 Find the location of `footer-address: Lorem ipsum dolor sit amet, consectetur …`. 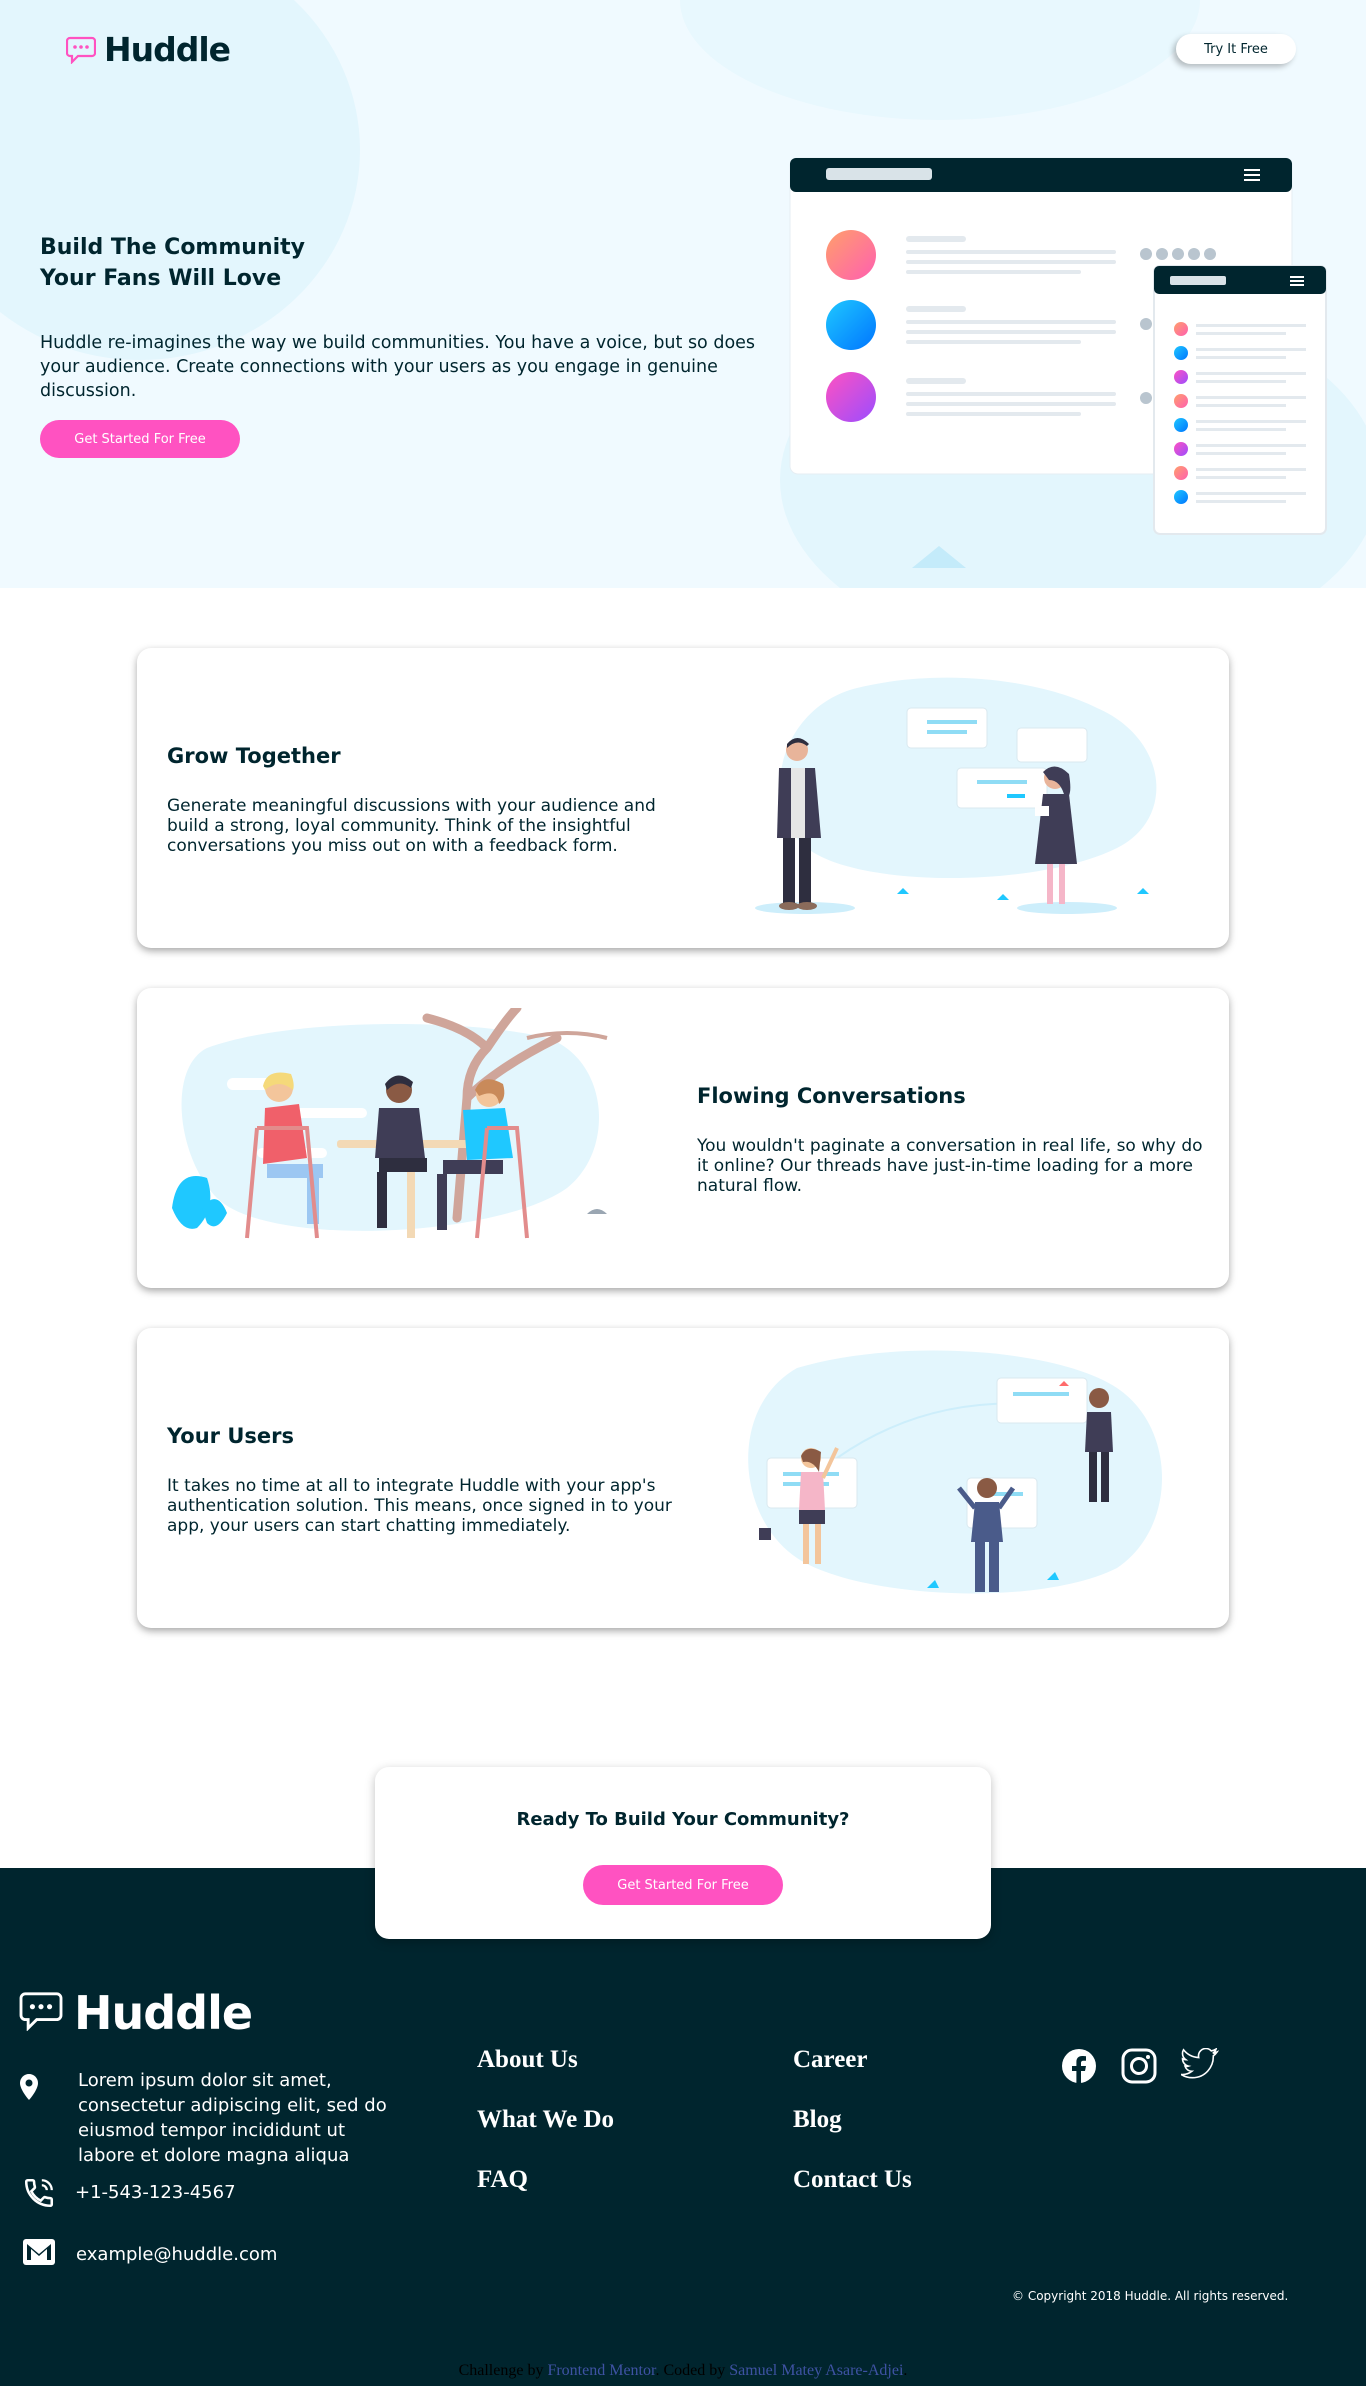

footer-address: Lorem ipsum dolor sit amet, consectetur … is located at coordinates (210, 2118).